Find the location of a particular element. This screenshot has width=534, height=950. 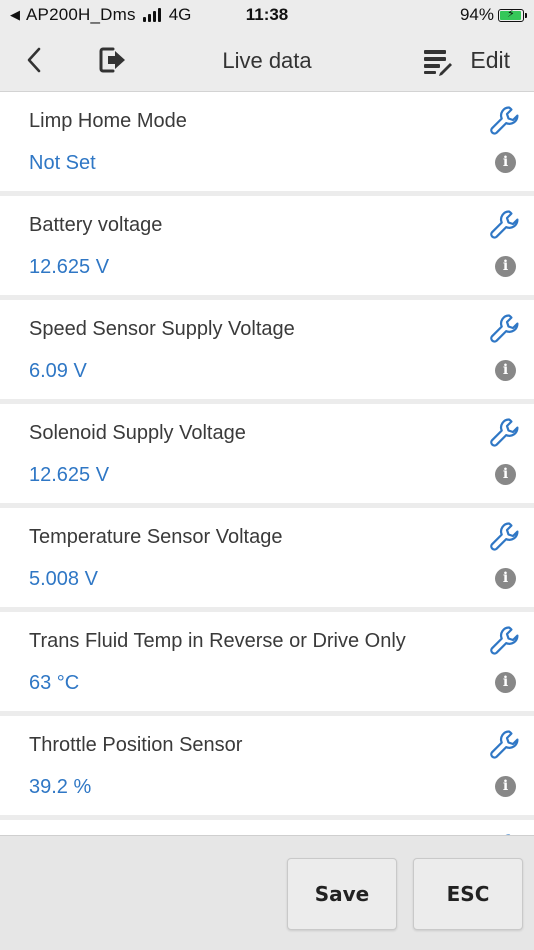

back-chevron-icon is located at coordinates (35, 60).